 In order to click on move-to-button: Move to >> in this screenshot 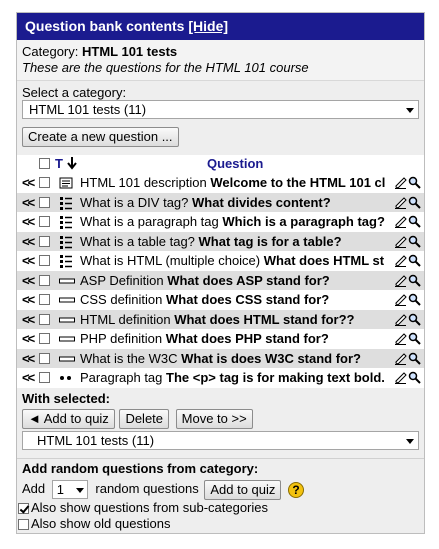, I will do `click(214, 419)`.